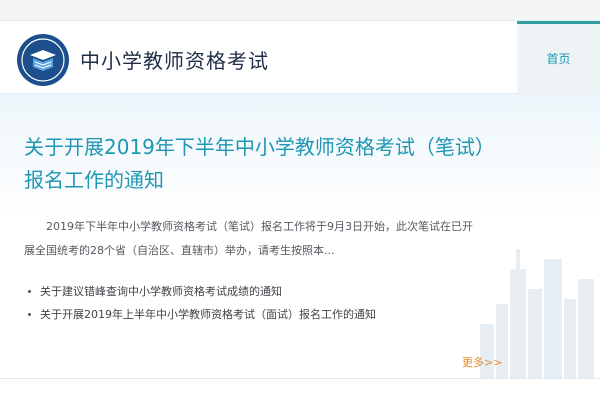 The image size is (600, 401). I want to click on article-headline: 关于开展2019年下半年中小学教师资格考试（笔试）报名工作的通知, so click(264, 164).